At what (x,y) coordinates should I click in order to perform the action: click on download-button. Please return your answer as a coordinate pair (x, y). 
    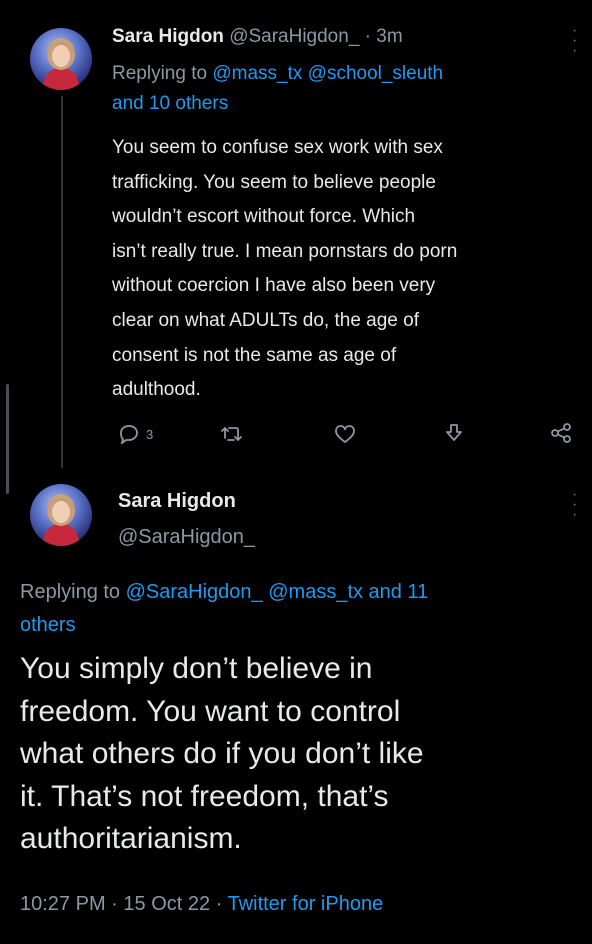
    Looking at the image, I should click on (454, 433).